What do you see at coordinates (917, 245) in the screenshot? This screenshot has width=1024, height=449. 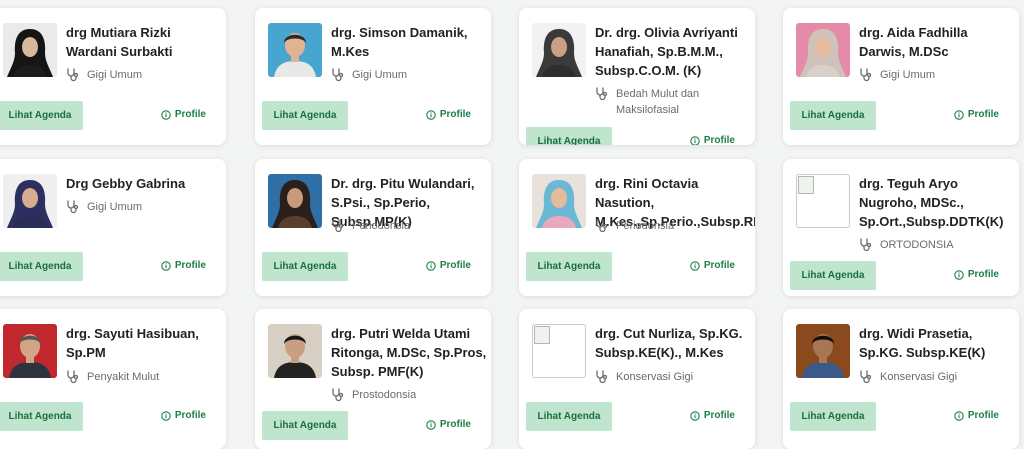 I see `specialty-label: ORTODONSIA` at bounding box center [917, 245].